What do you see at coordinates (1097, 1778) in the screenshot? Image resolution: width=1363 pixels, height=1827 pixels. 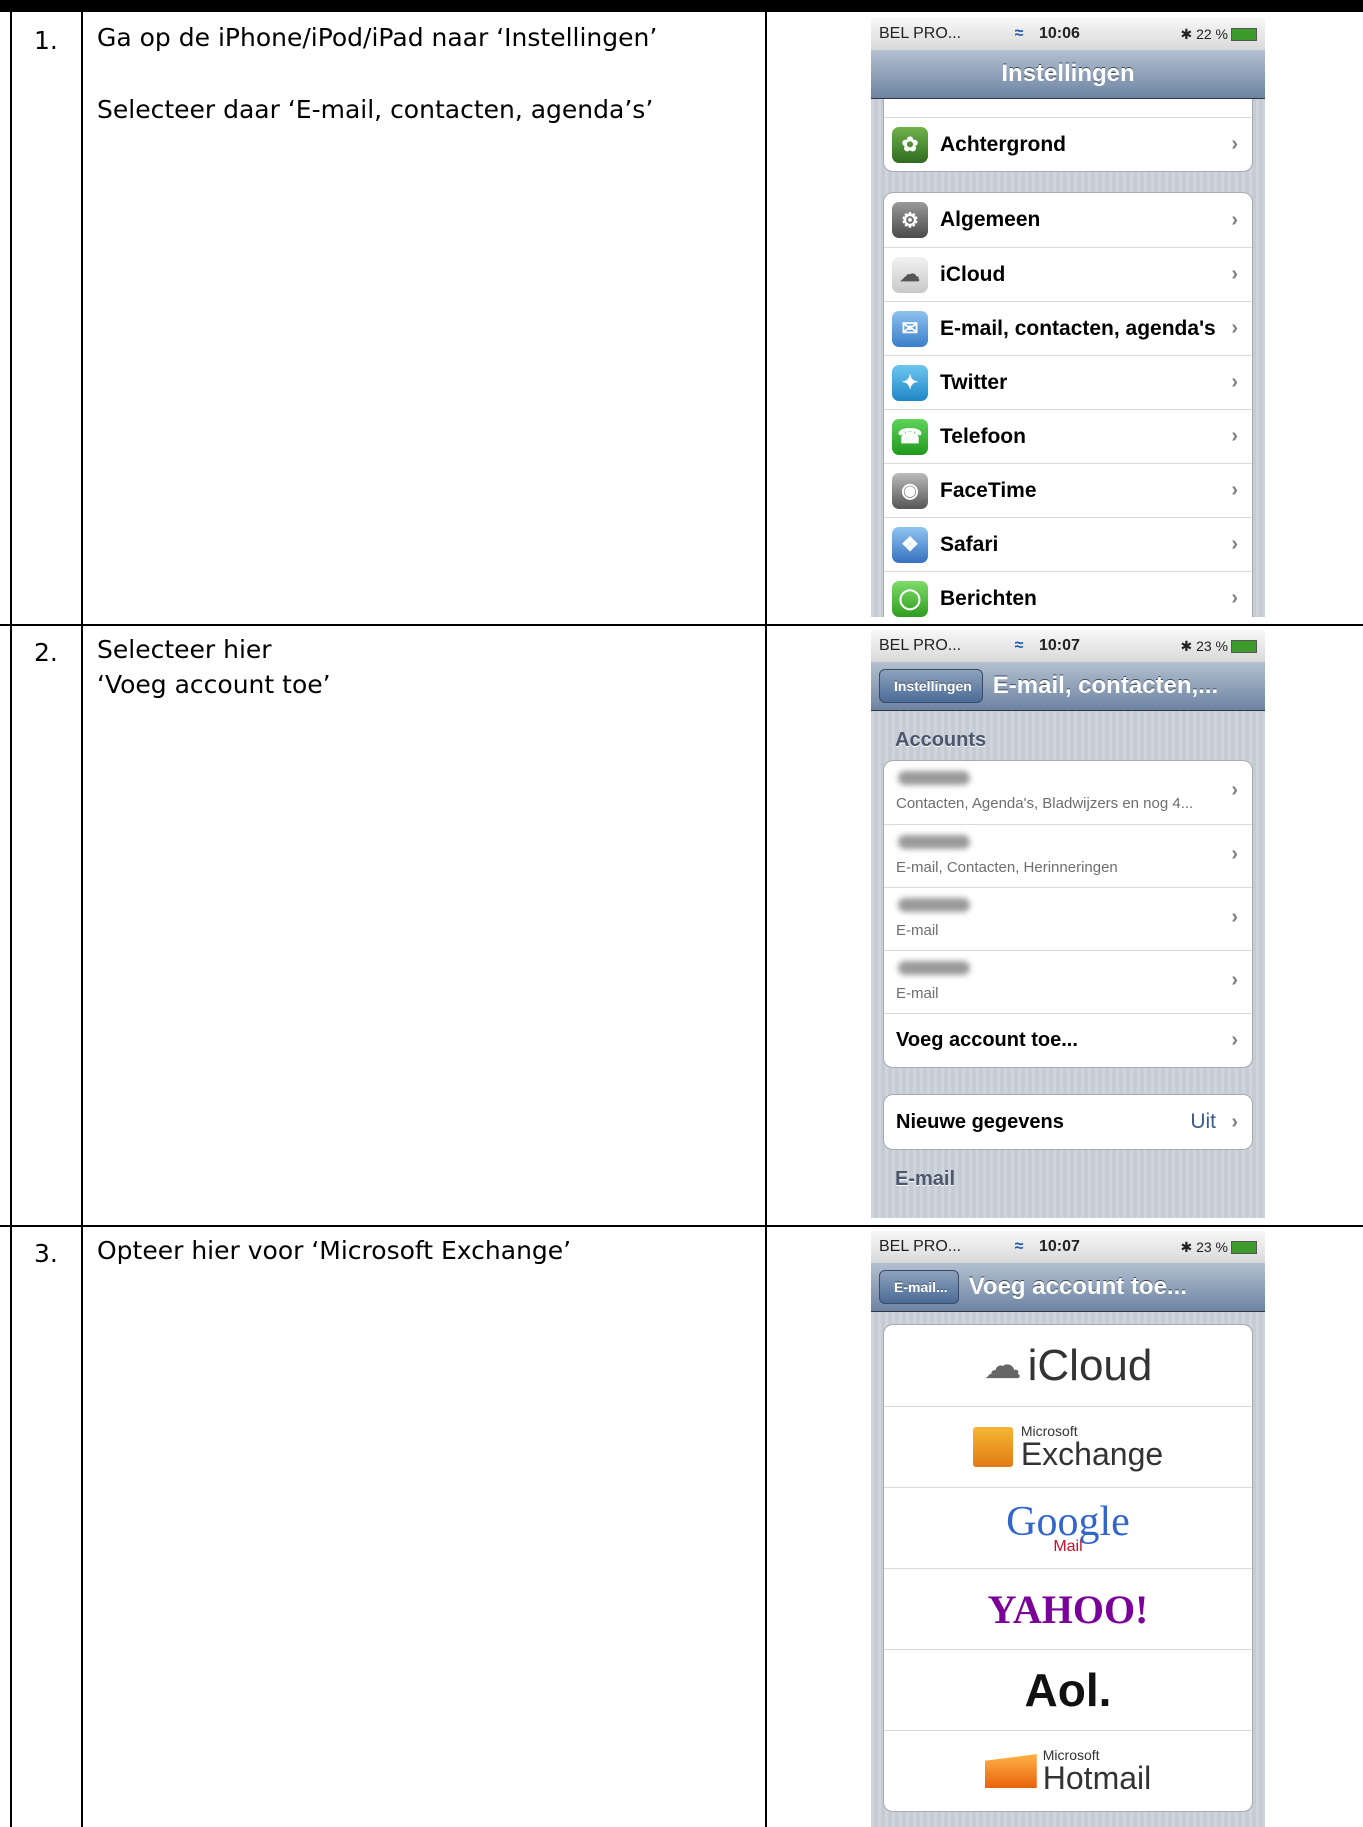 I see `provider-hotmail-label: Hotmail` at bounding box center [1097, 1778].